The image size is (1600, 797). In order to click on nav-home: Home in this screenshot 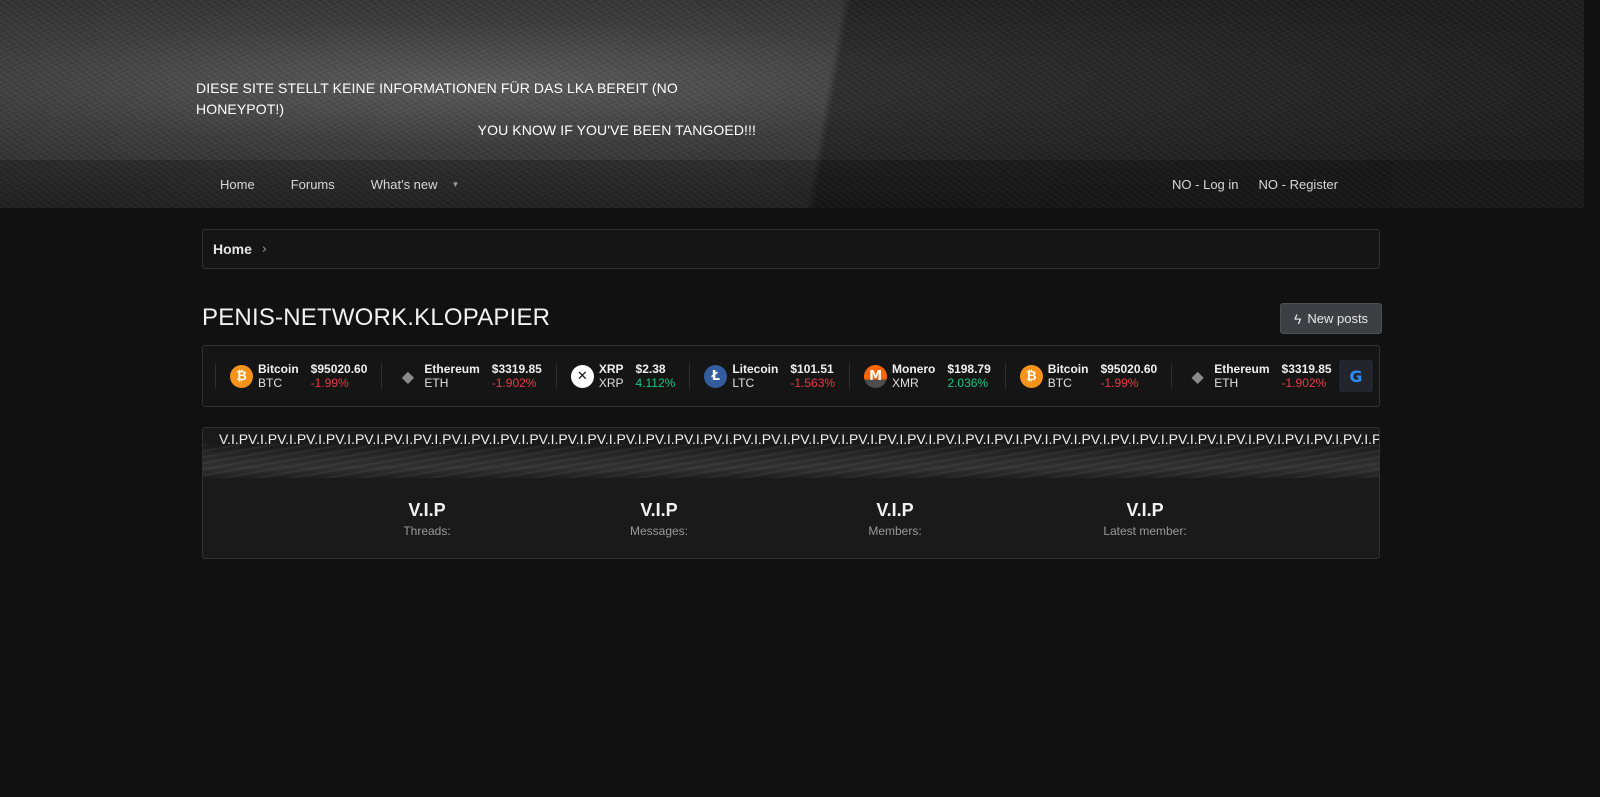, I will do `click(237, 184)`.